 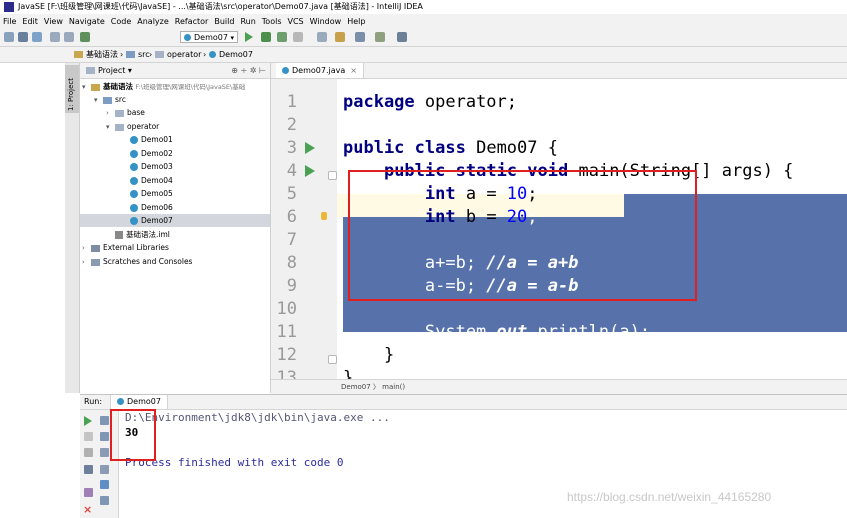 What do you see at coordinates (88, 469) in the screenshot?
I see `dump-threads-icon` at bounding box center [88, 469].